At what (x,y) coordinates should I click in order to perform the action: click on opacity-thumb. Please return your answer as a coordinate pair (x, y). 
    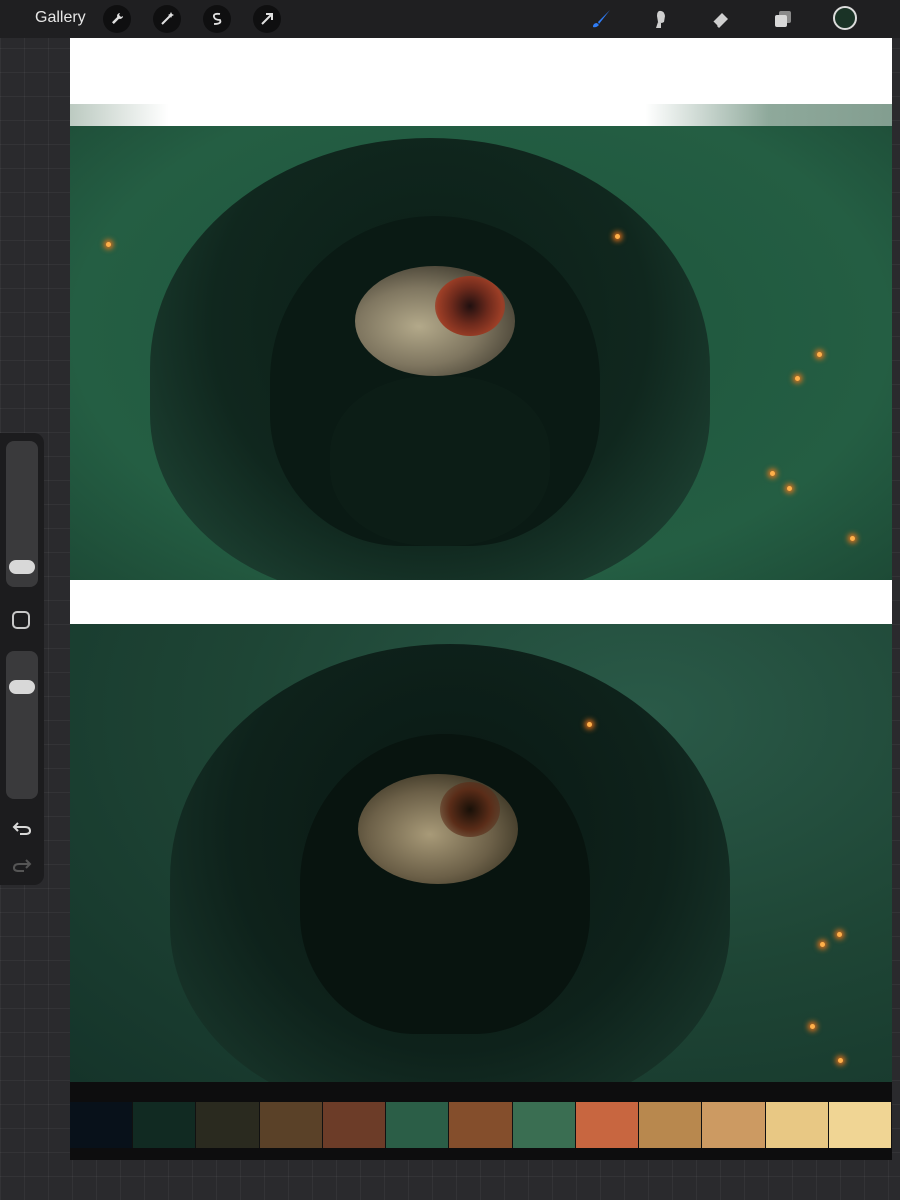
    Looking at the image, I should click on (22, 687).